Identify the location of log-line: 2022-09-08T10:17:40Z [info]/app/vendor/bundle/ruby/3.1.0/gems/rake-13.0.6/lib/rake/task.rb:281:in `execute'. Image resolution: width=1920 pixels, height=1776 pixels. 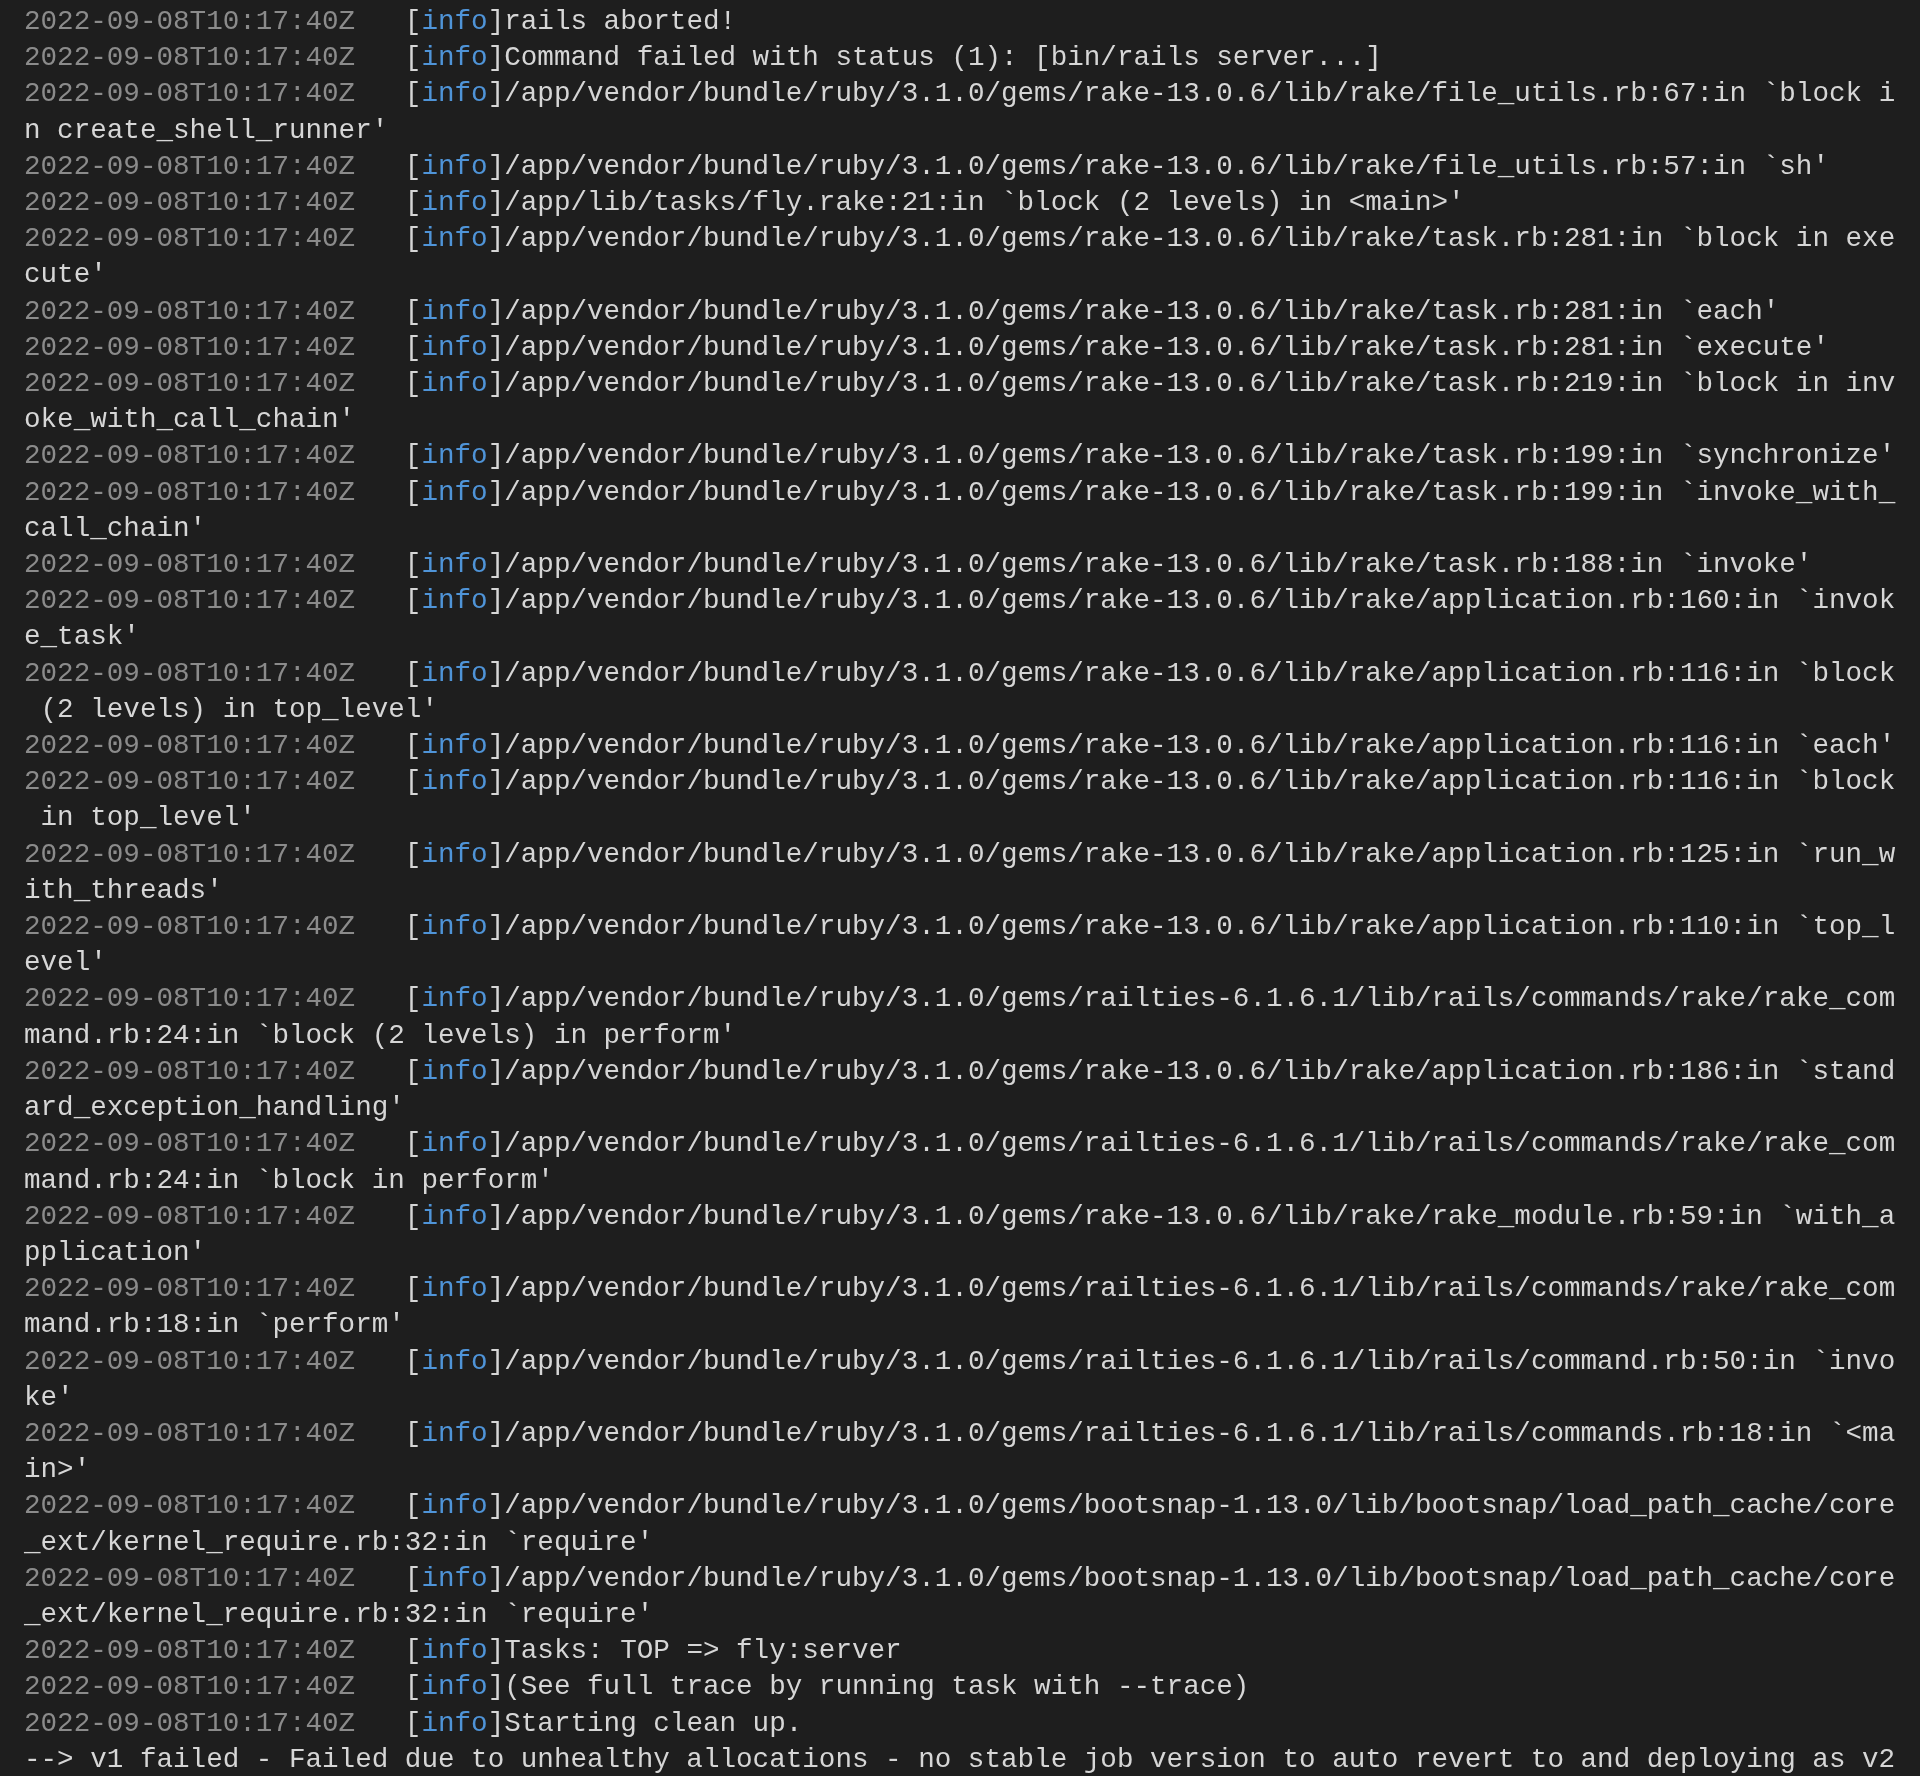
(927, 347).